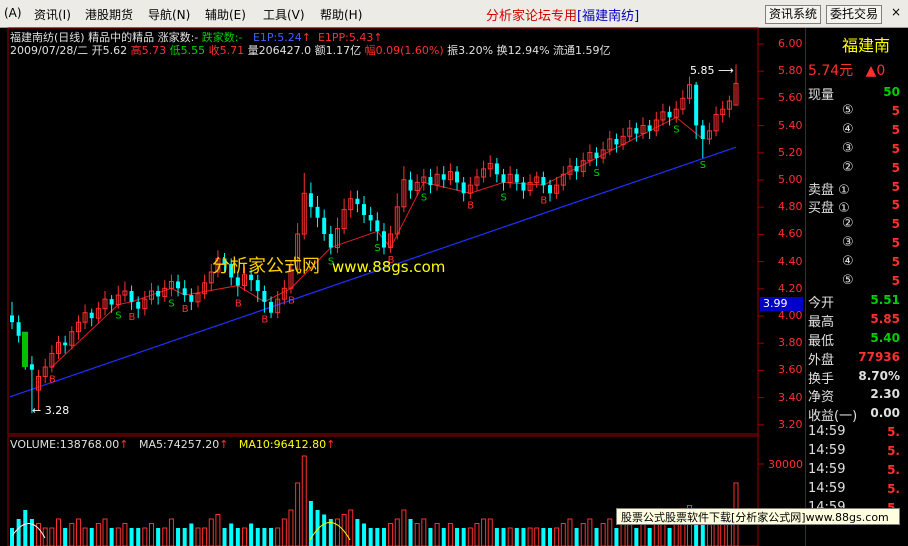  What do you see at coordinates (875, 71) in the screenshot?
I see `change-arrow: ▲0` at bounding box center [875, 71].